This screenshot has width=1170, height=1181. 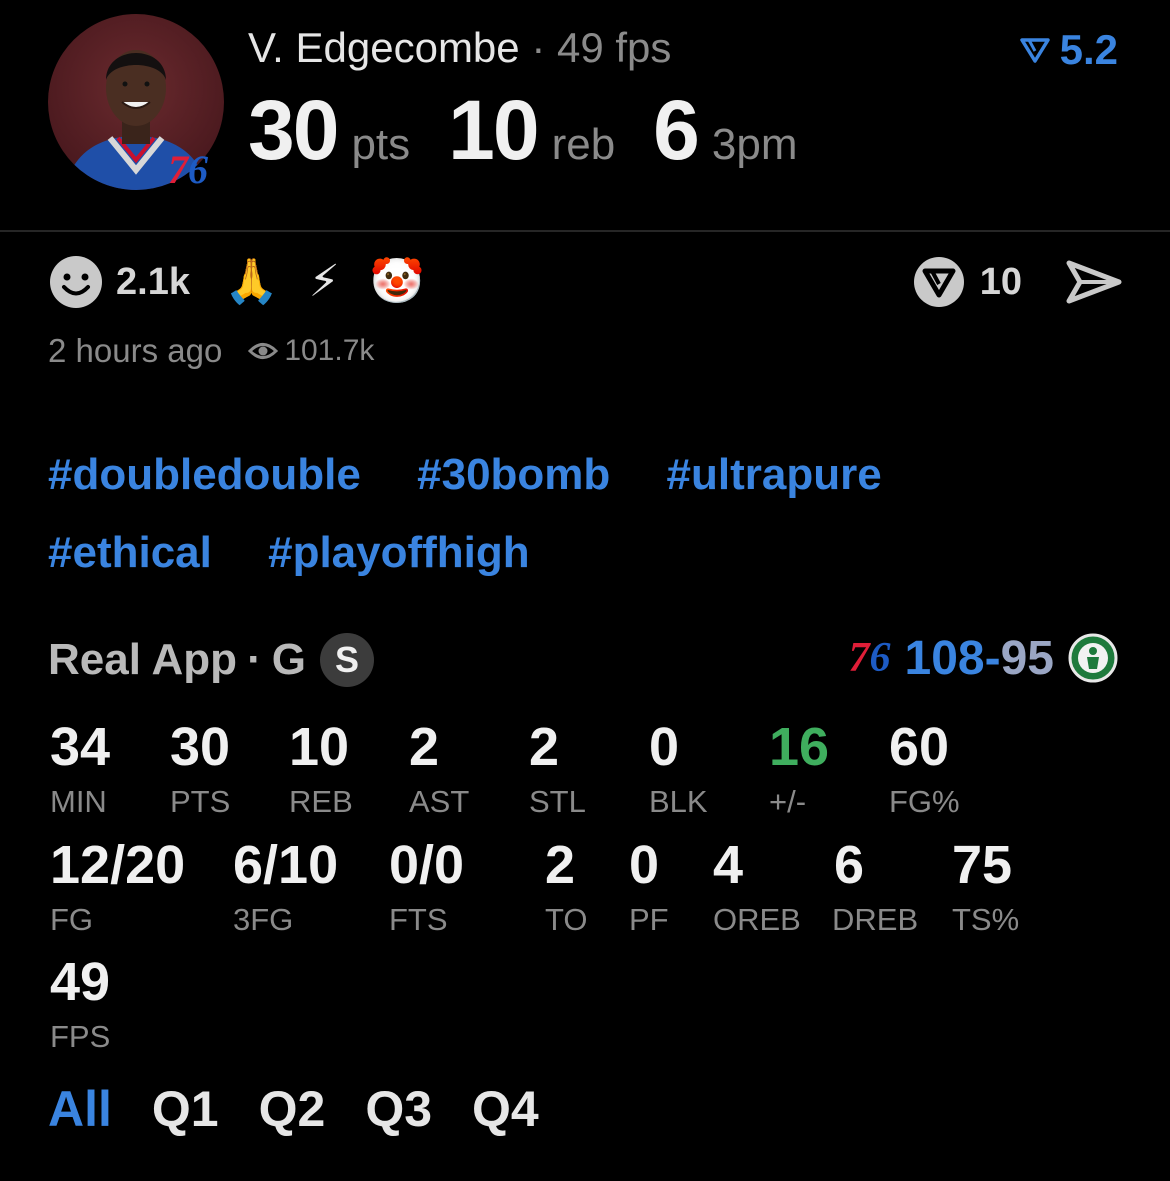 I want to click on headline-reb-unit: reb, so click(x=583, y=144).